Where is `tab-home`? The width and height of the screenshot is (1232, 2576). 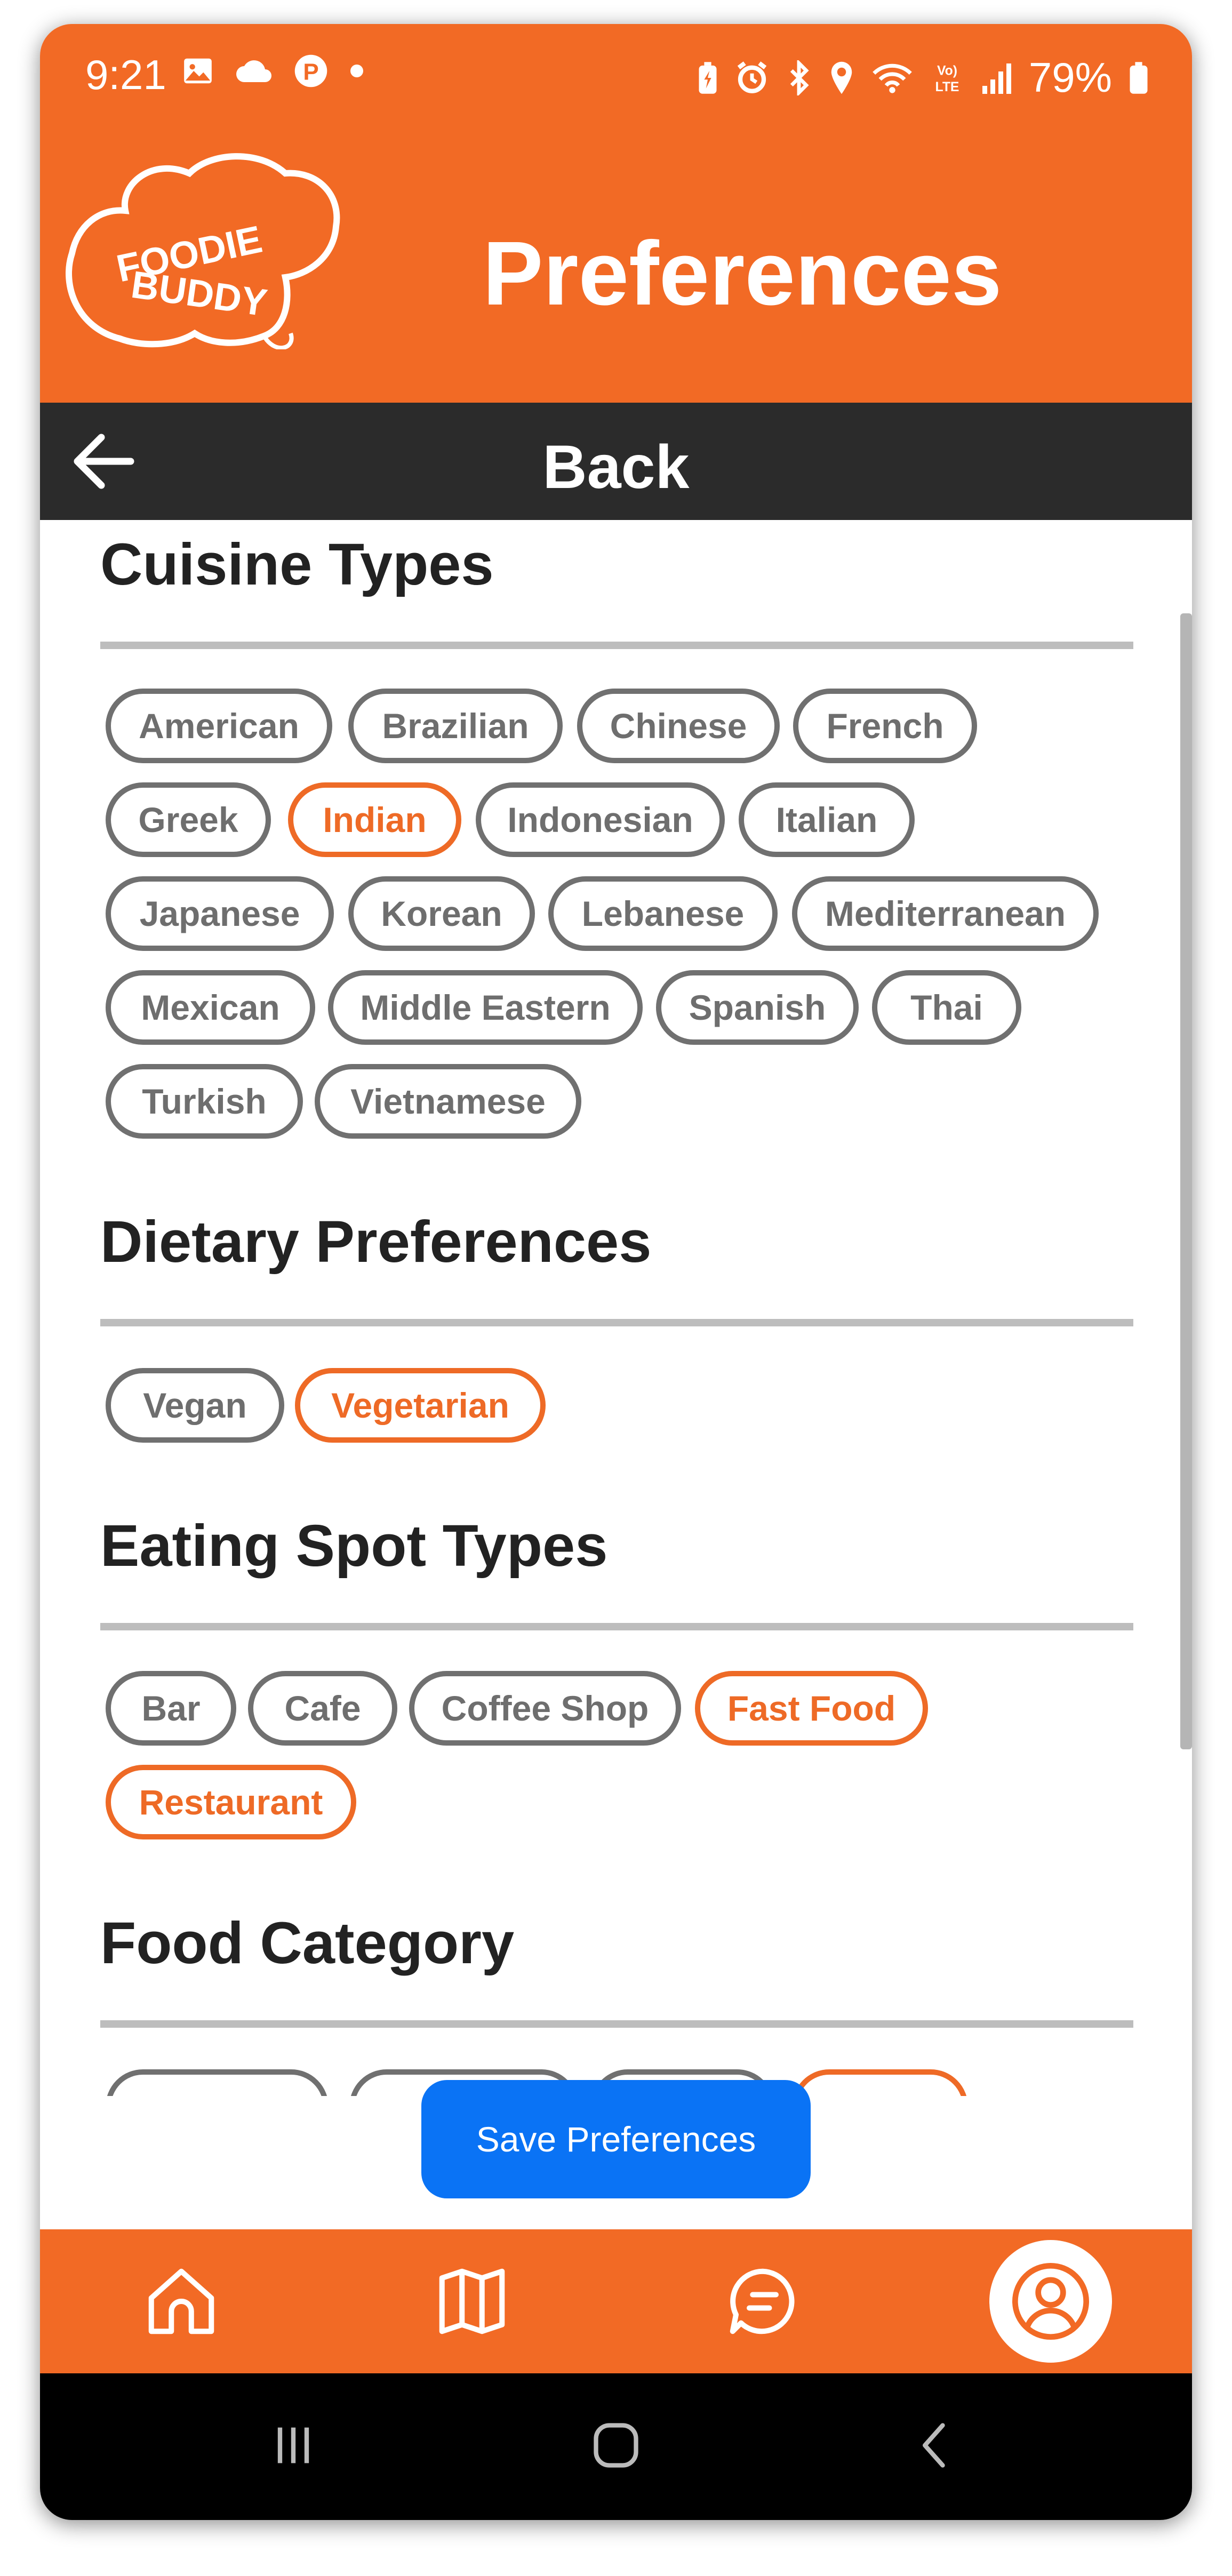
tab-home is located at coordinates (181, 2301).